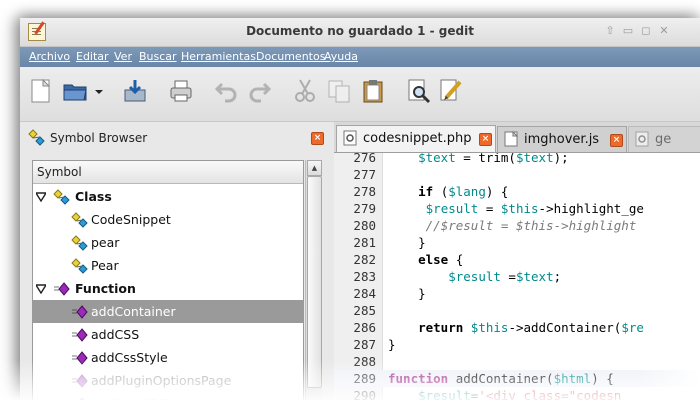 The height and width of the screenshot is (400, 700). Describe the element at coordinates (664, 31) in the screenshot. I see `close-window-icon: ✕` at that location.